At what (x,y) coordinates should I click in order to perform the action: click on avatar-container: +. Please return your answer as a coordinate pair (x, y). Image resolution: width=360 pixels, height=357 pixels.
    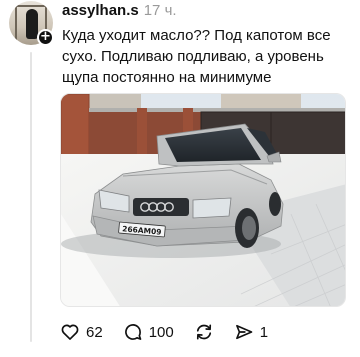
    Looking at the image, I should click on (31, 23).